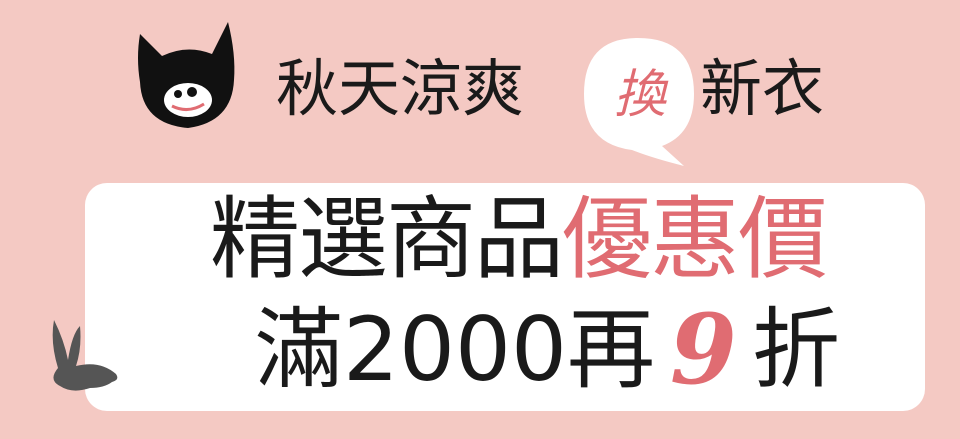 Image resolution: width=960 pixels, height=439 pixels. What do you see at coordinates (455, 349) in the screenshot?
I see `promo-line-2: 滿2000再` at bounding box center [455, 349].